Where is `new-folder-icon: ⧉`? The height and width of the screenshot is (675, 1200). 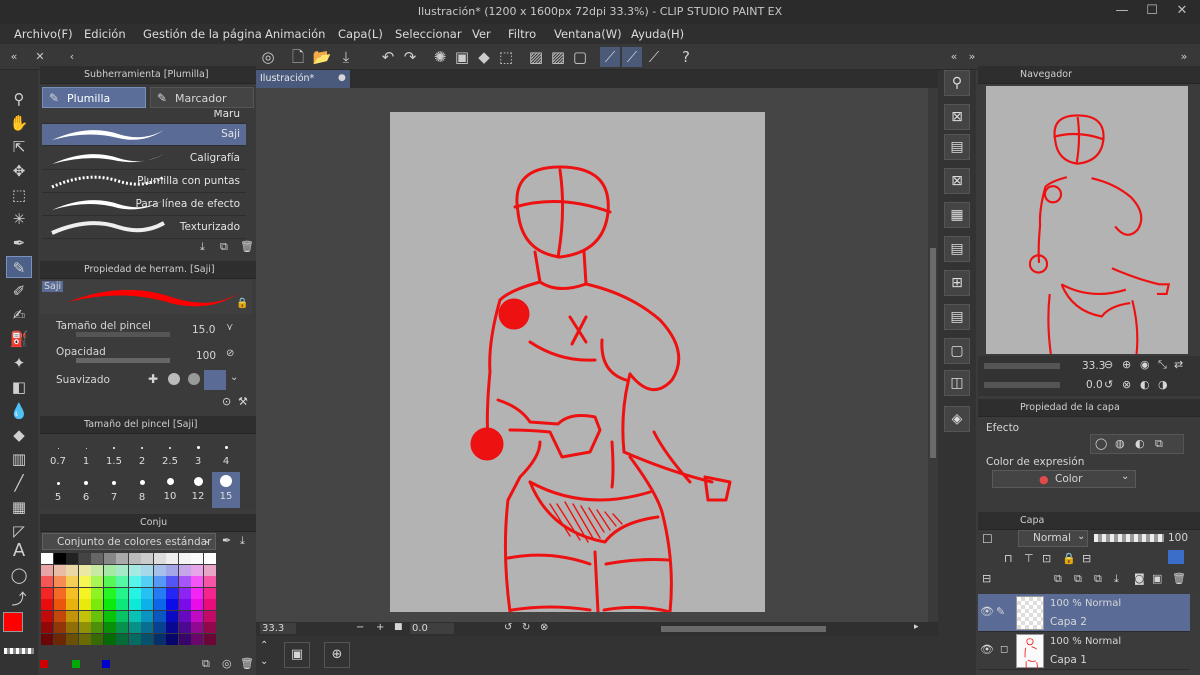 new-folder-icon: ⧉ is located at coordinates (1098, 579).